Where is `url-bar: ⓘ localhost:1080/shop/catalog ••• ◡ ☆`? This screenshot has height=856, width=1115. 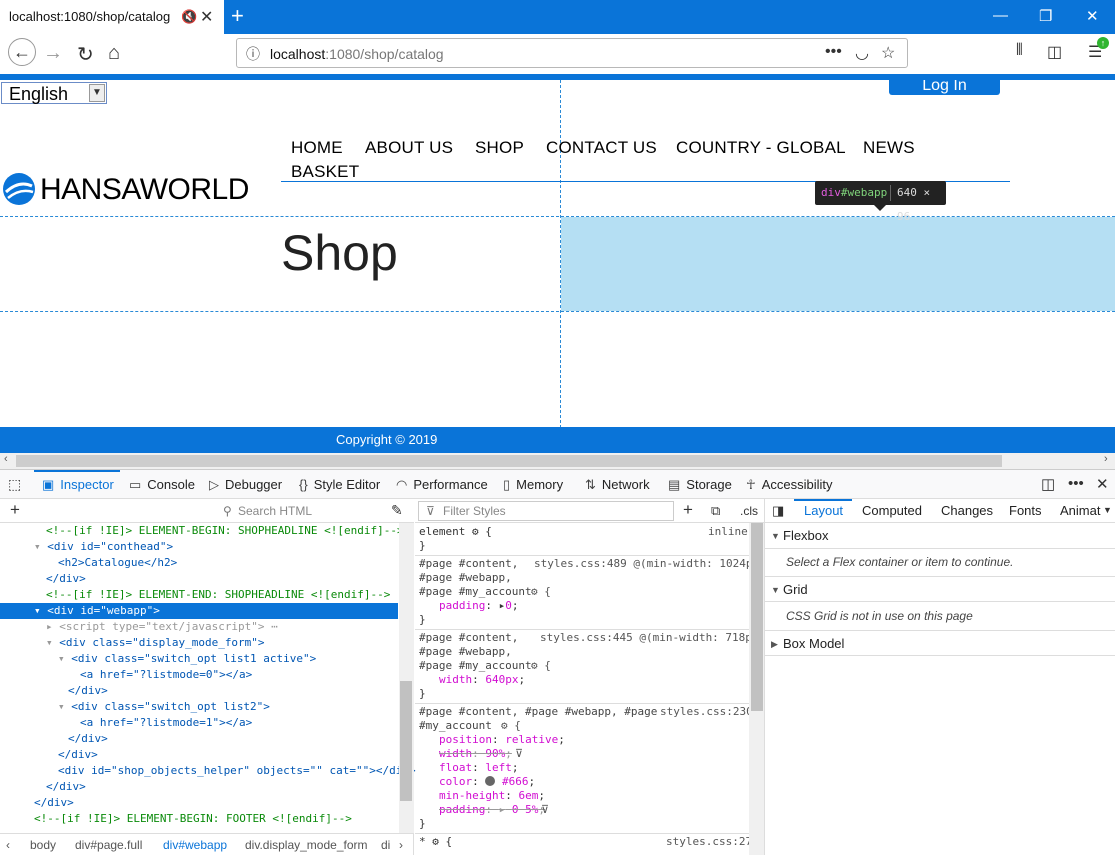 url-bar: ⓘ localhost:1080/shop/catalog ••• ◡ ☆ is located at coordinates (572, 53).